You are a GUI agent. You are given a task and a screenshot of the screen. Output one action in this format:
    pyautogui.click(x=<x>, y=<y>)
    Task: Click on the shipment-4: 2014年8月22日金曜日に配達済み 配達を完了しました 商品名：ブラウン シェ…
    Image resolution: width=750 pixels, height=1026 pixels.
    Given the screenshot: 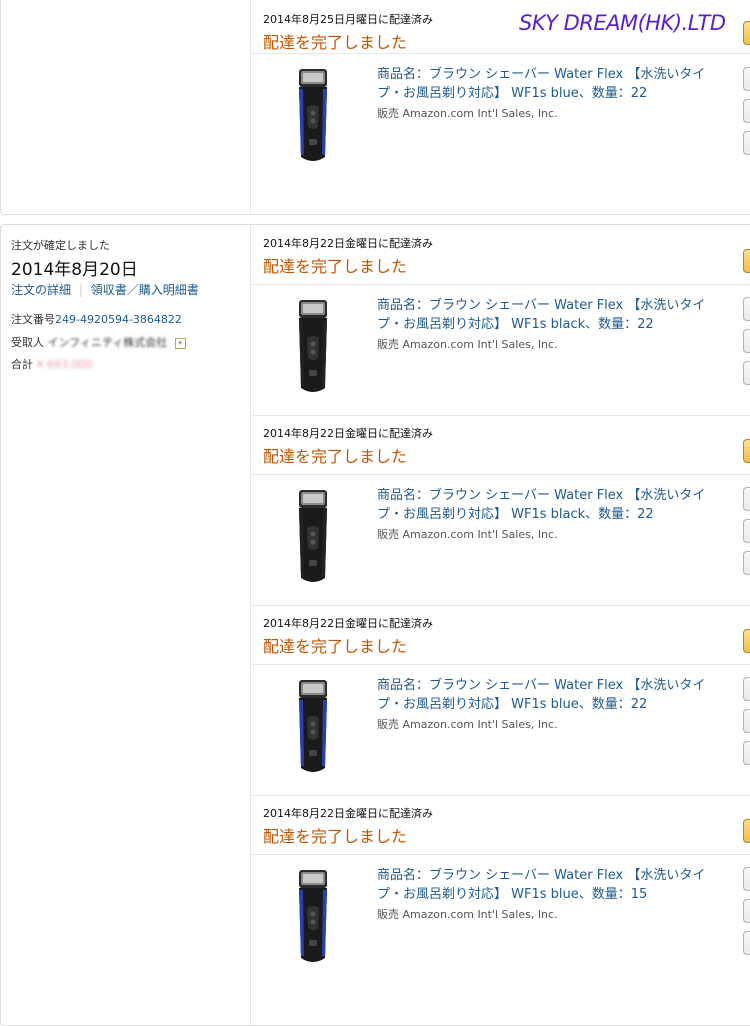 What is the action you would take?
    pyautogui.click(x=500, y=895)
    